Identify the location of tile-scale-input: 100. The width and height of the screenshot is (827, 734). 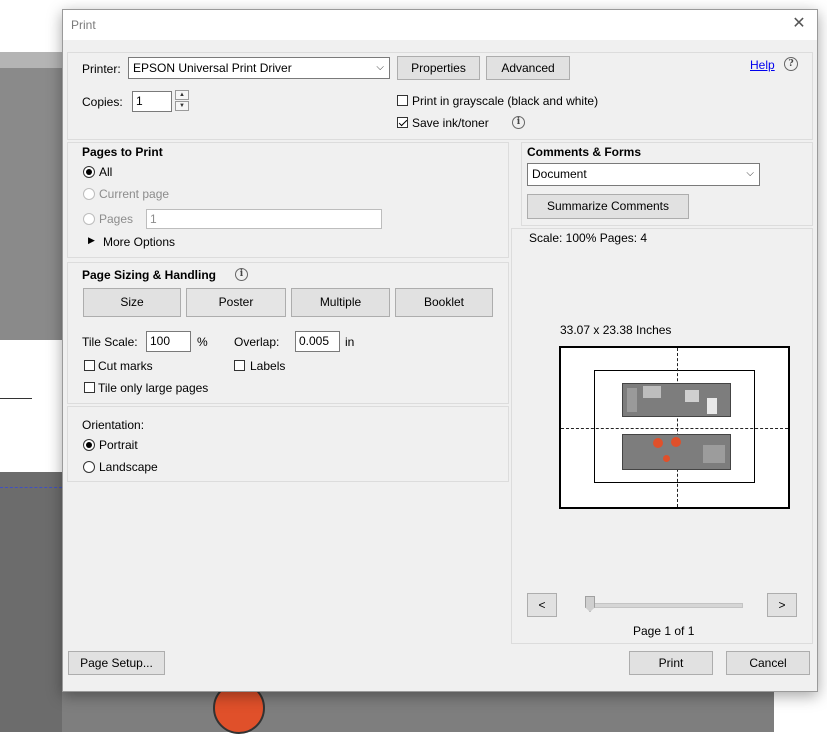
(168, 341).